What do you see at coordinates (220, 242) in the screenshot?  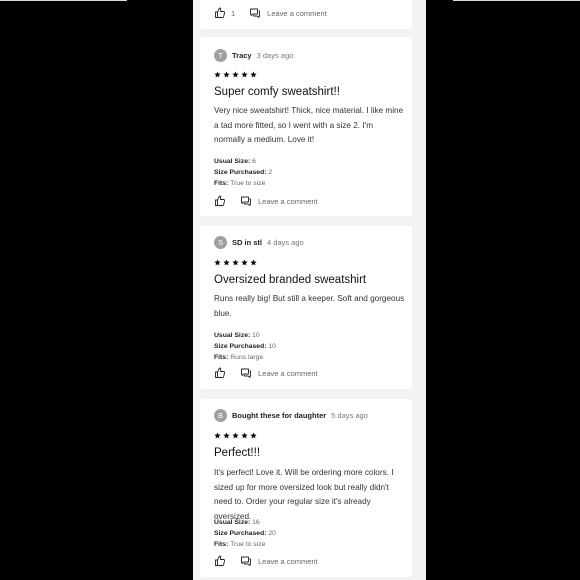 I see `avatar: S` at bounding box center [220, 242].